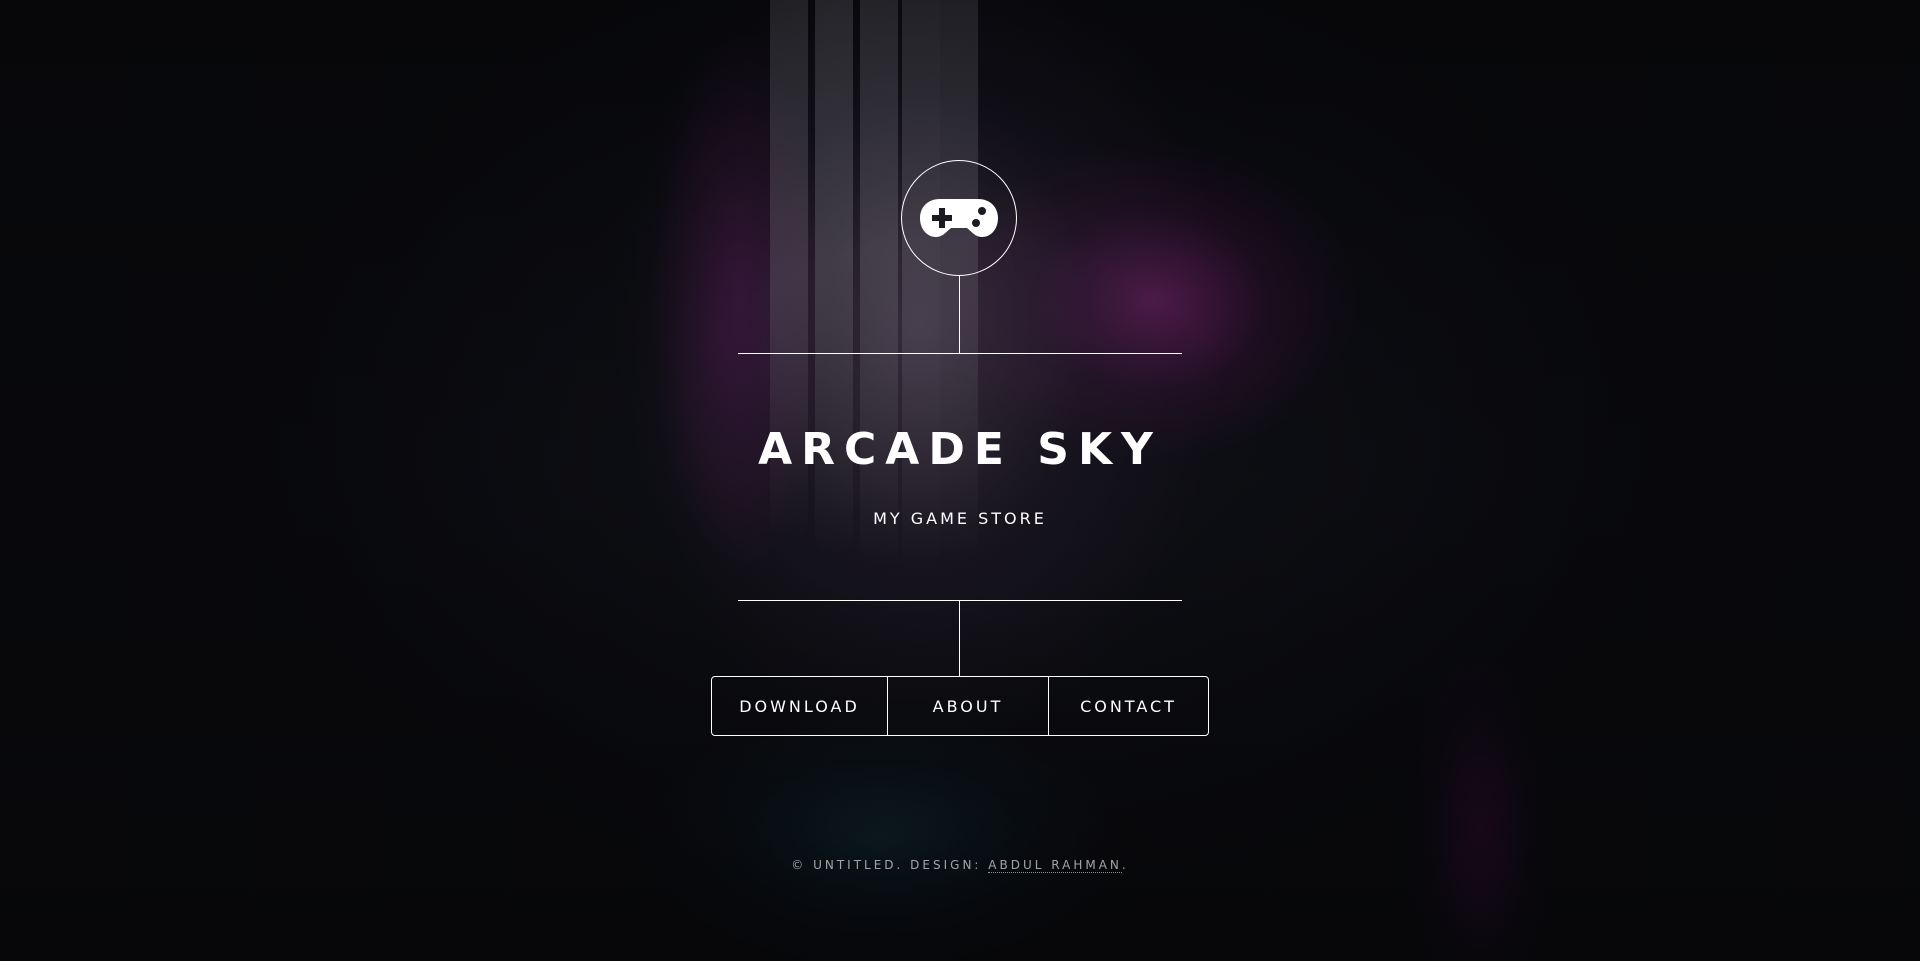 The width and height of the screenshot is (1920, 961). I want to click on nav-about-button: ABOUT, so click(967, 706).